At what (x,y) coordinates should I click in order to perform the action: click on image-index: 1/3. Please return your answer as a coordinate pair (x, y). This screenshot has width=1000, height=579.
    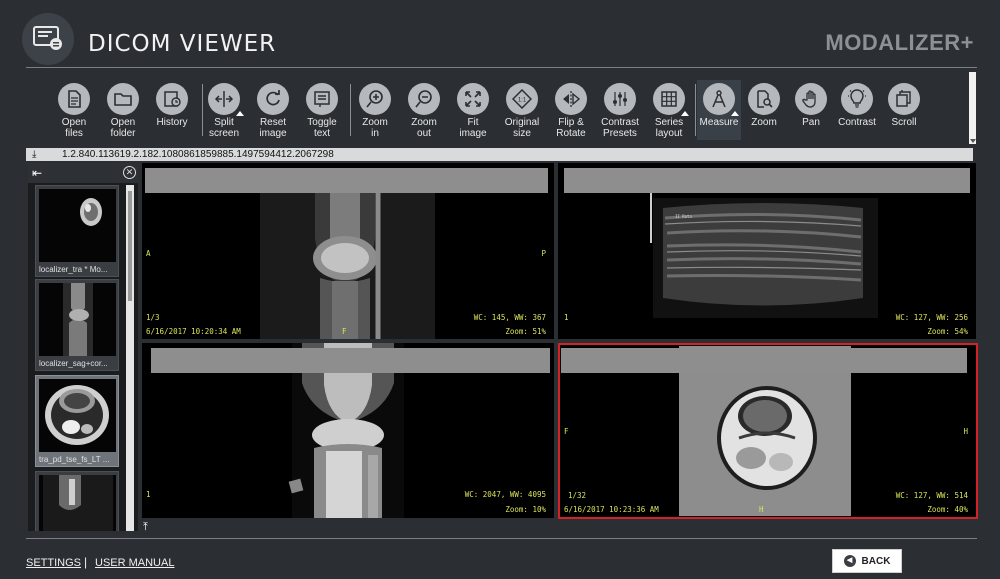
    Looking at the image, I should click on (153, 317).